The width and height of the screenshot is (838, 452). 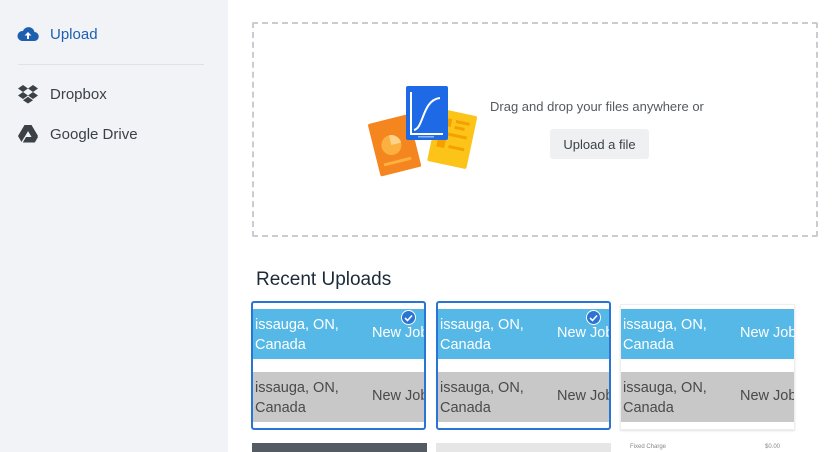 What do you see at coordinates (74, 34) in the screenshot?
I see `sidebar-item-label: Upload` at bounding box center [74, 34].